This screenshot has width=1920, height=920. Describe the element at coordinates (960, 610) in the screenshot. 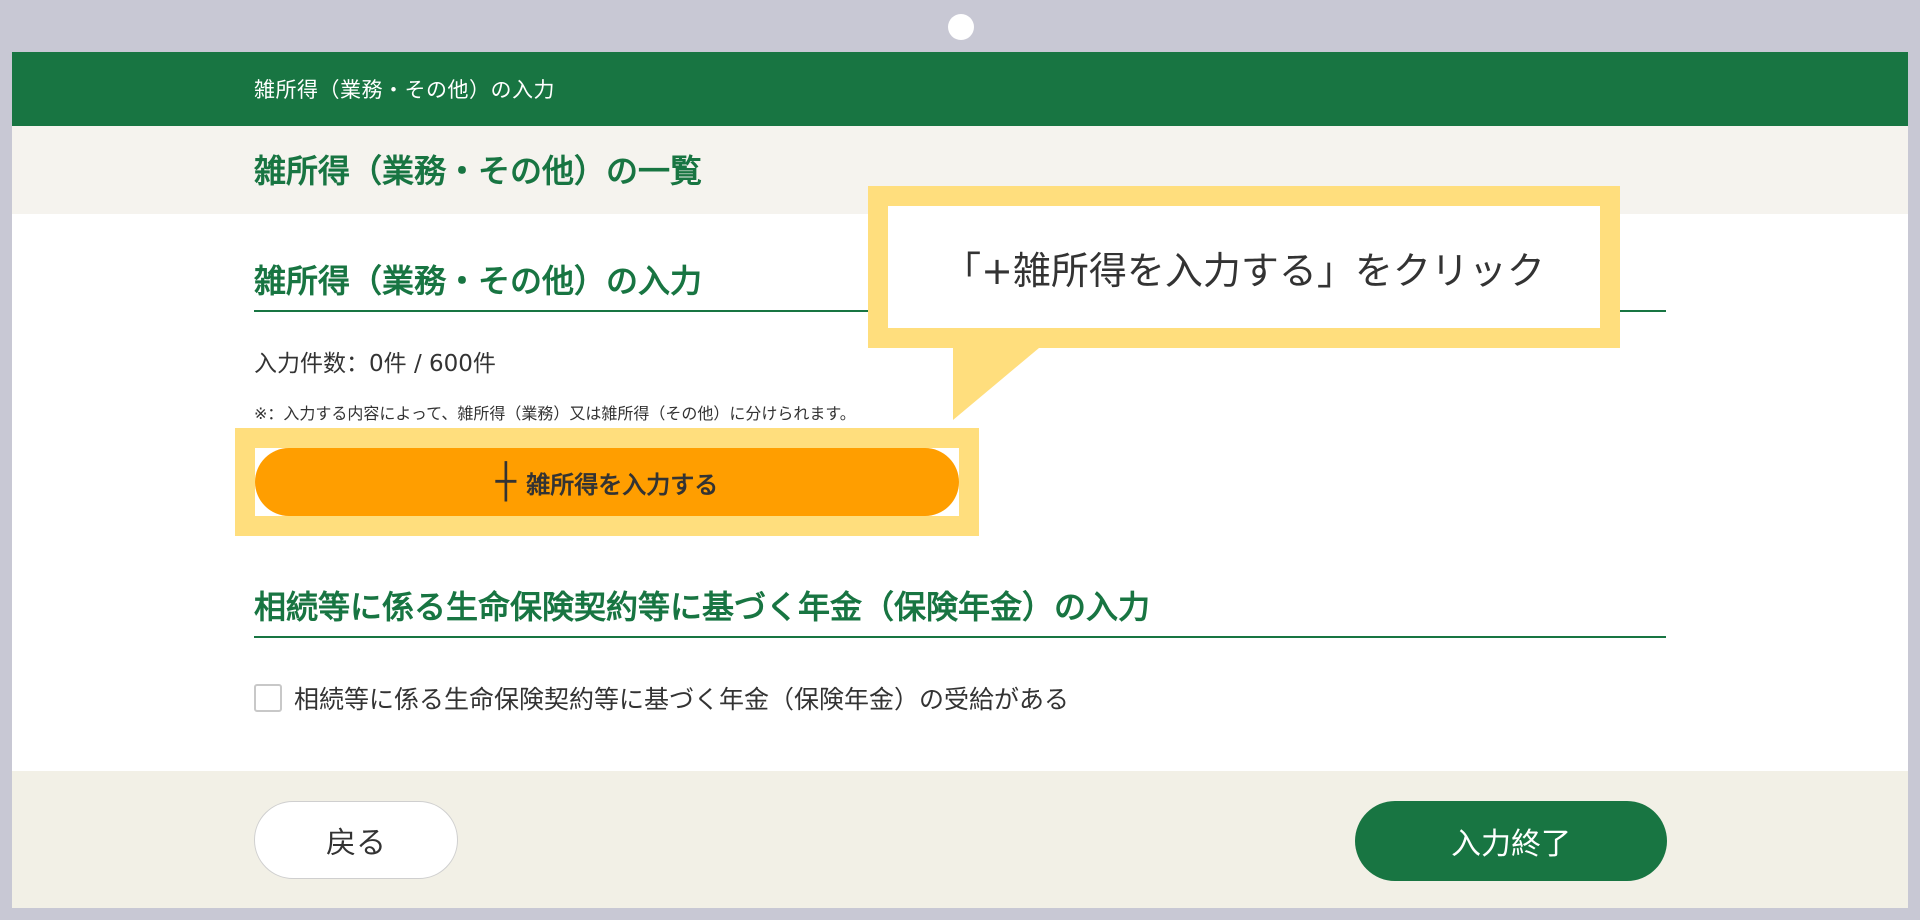

I see `insurance-section-heading: 相続等に係る生命保険契約等に基づく年金（保険年金）の入力` at that location.